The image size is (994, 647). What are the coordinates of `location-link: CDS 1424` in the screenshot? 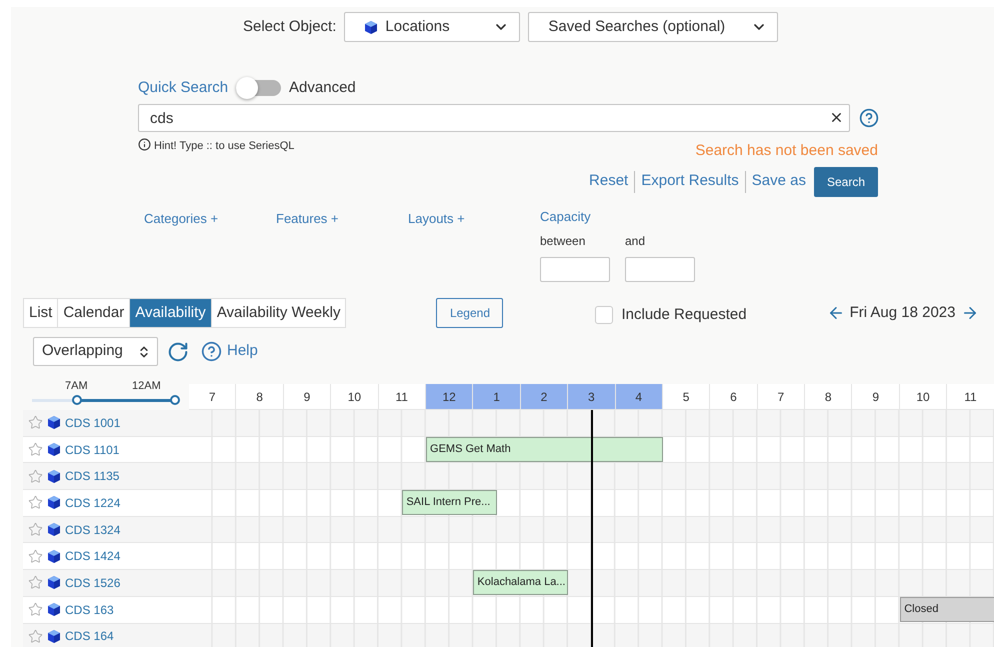 It's located at (92, 556).